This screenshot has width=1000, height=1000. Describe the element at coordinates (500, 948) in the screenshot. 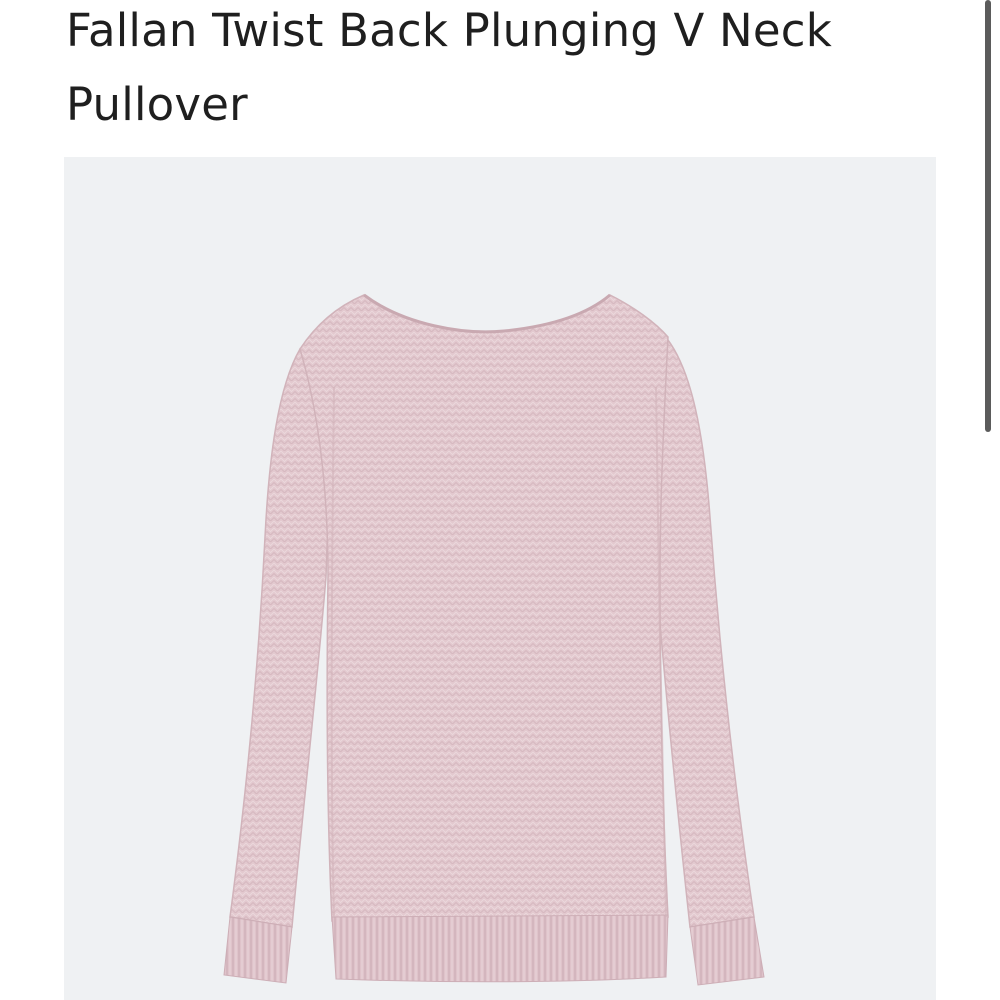

I see `sweater-hem` at that location.